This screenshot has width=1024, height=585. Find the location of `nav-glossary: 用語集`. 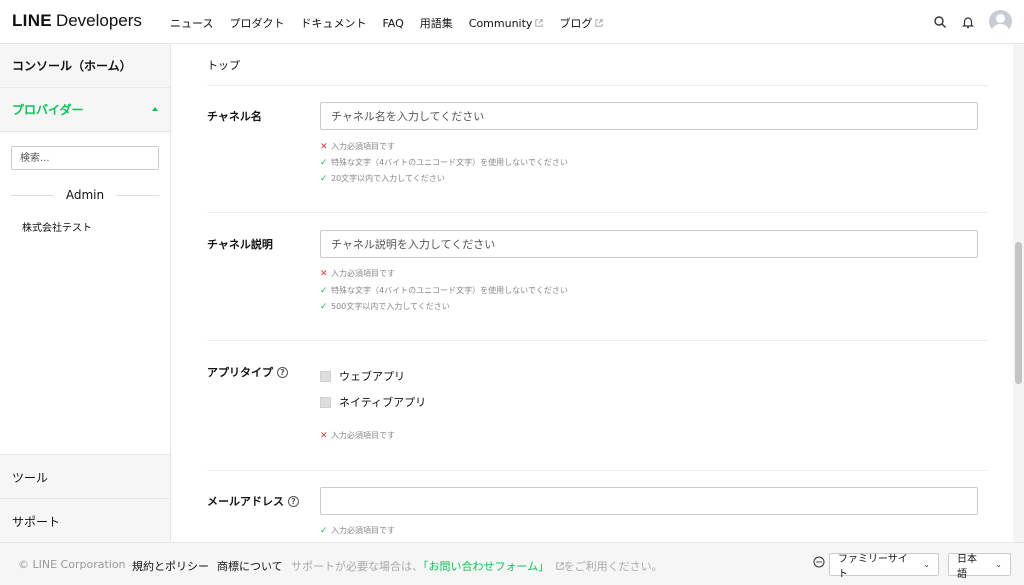

nav-glossary: 用語集 is located at coordinates (436, 23).